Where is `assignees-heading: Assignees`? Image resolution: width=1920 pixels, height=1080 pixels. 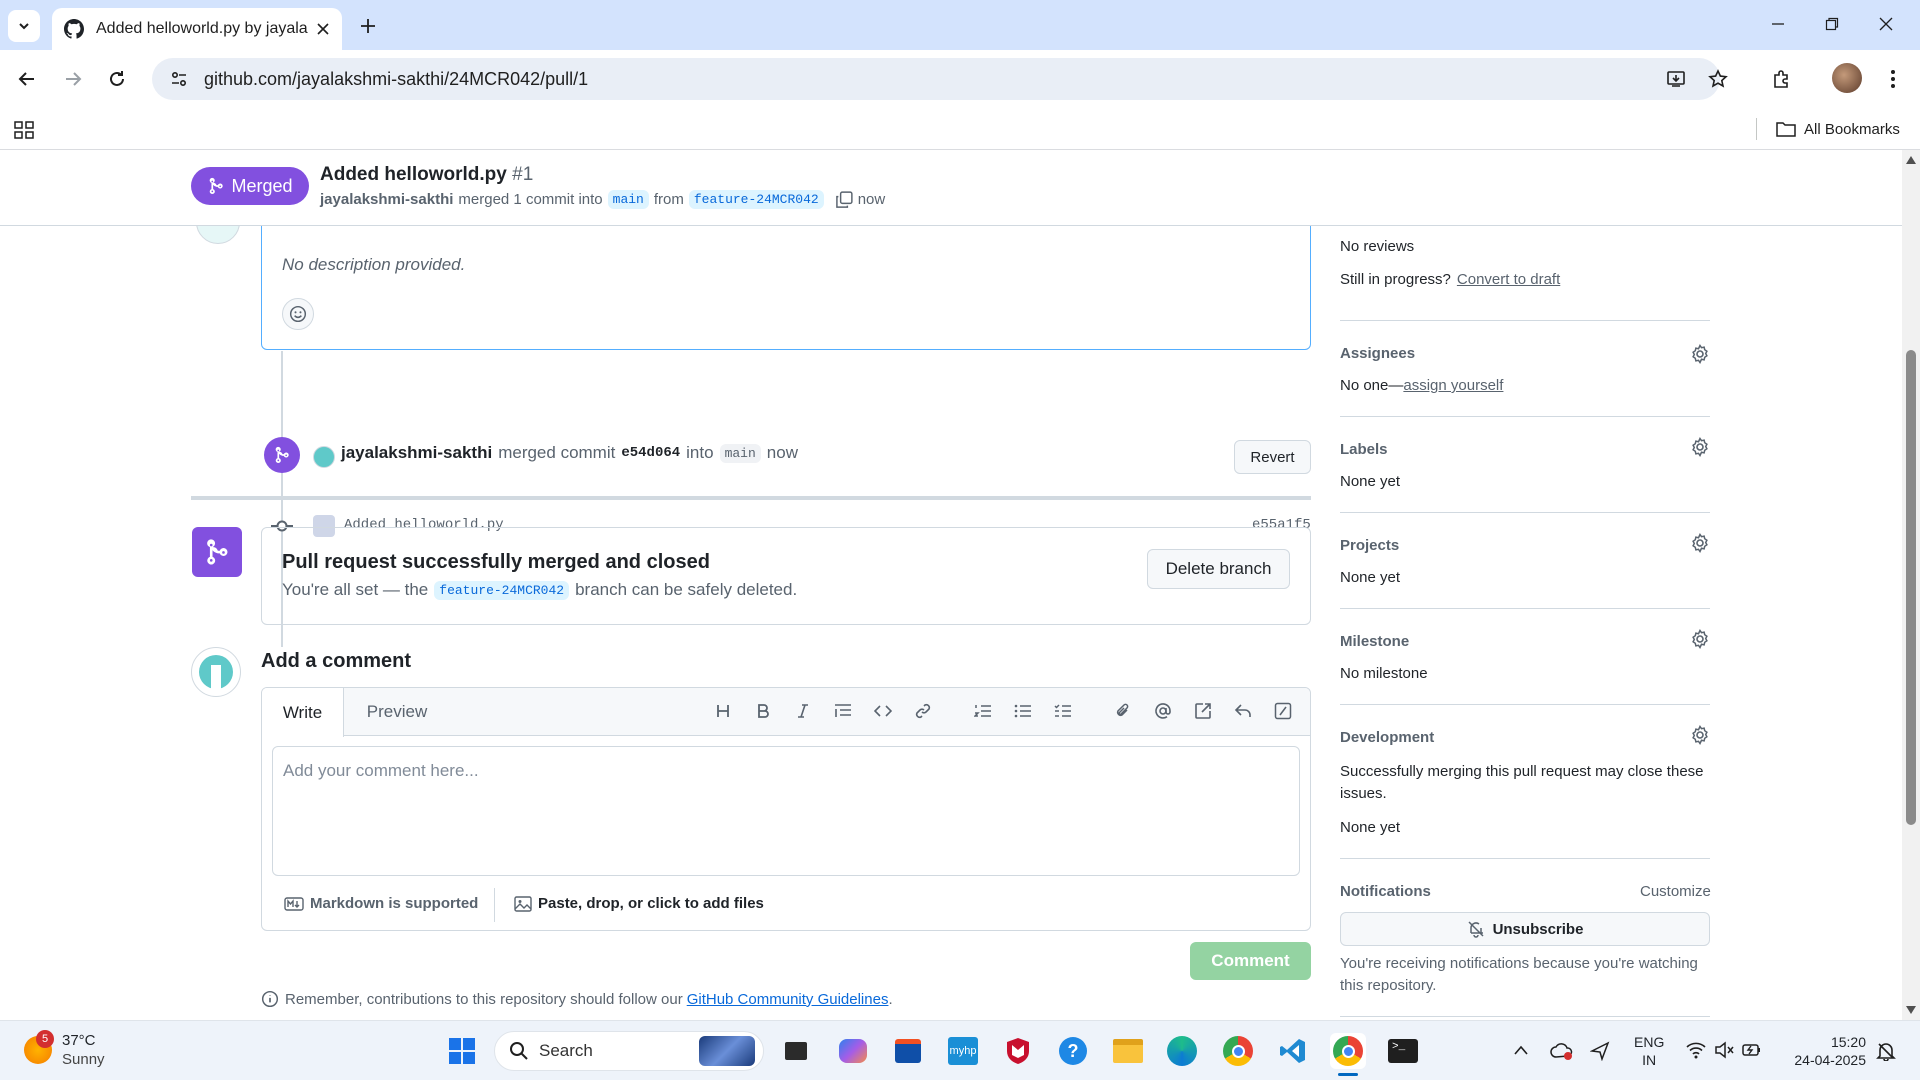 assignees-heading: Assignees is located at coordinates (1377, 353).